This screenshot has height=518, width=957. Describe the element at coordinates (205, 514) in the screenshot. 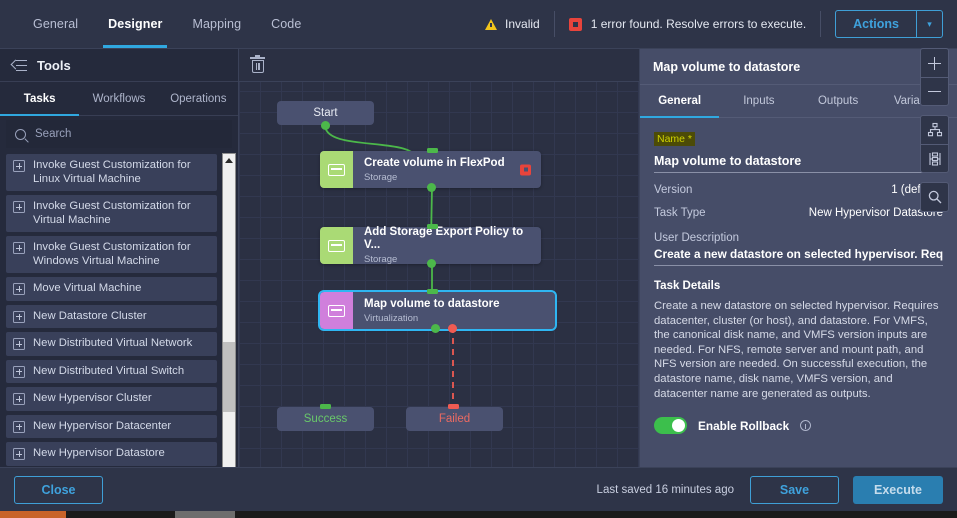

I see `taskbar-item` at that location.